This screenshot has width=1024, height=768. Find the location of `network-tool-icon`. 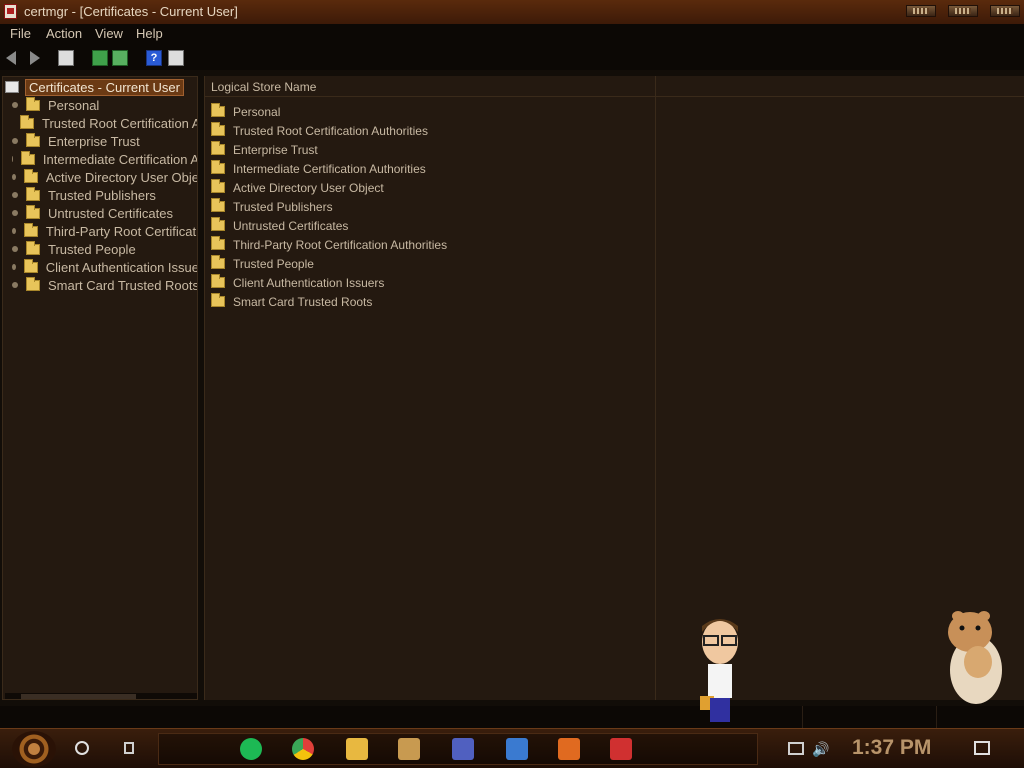

network-tool-icon is located at coordinates (463, 749).